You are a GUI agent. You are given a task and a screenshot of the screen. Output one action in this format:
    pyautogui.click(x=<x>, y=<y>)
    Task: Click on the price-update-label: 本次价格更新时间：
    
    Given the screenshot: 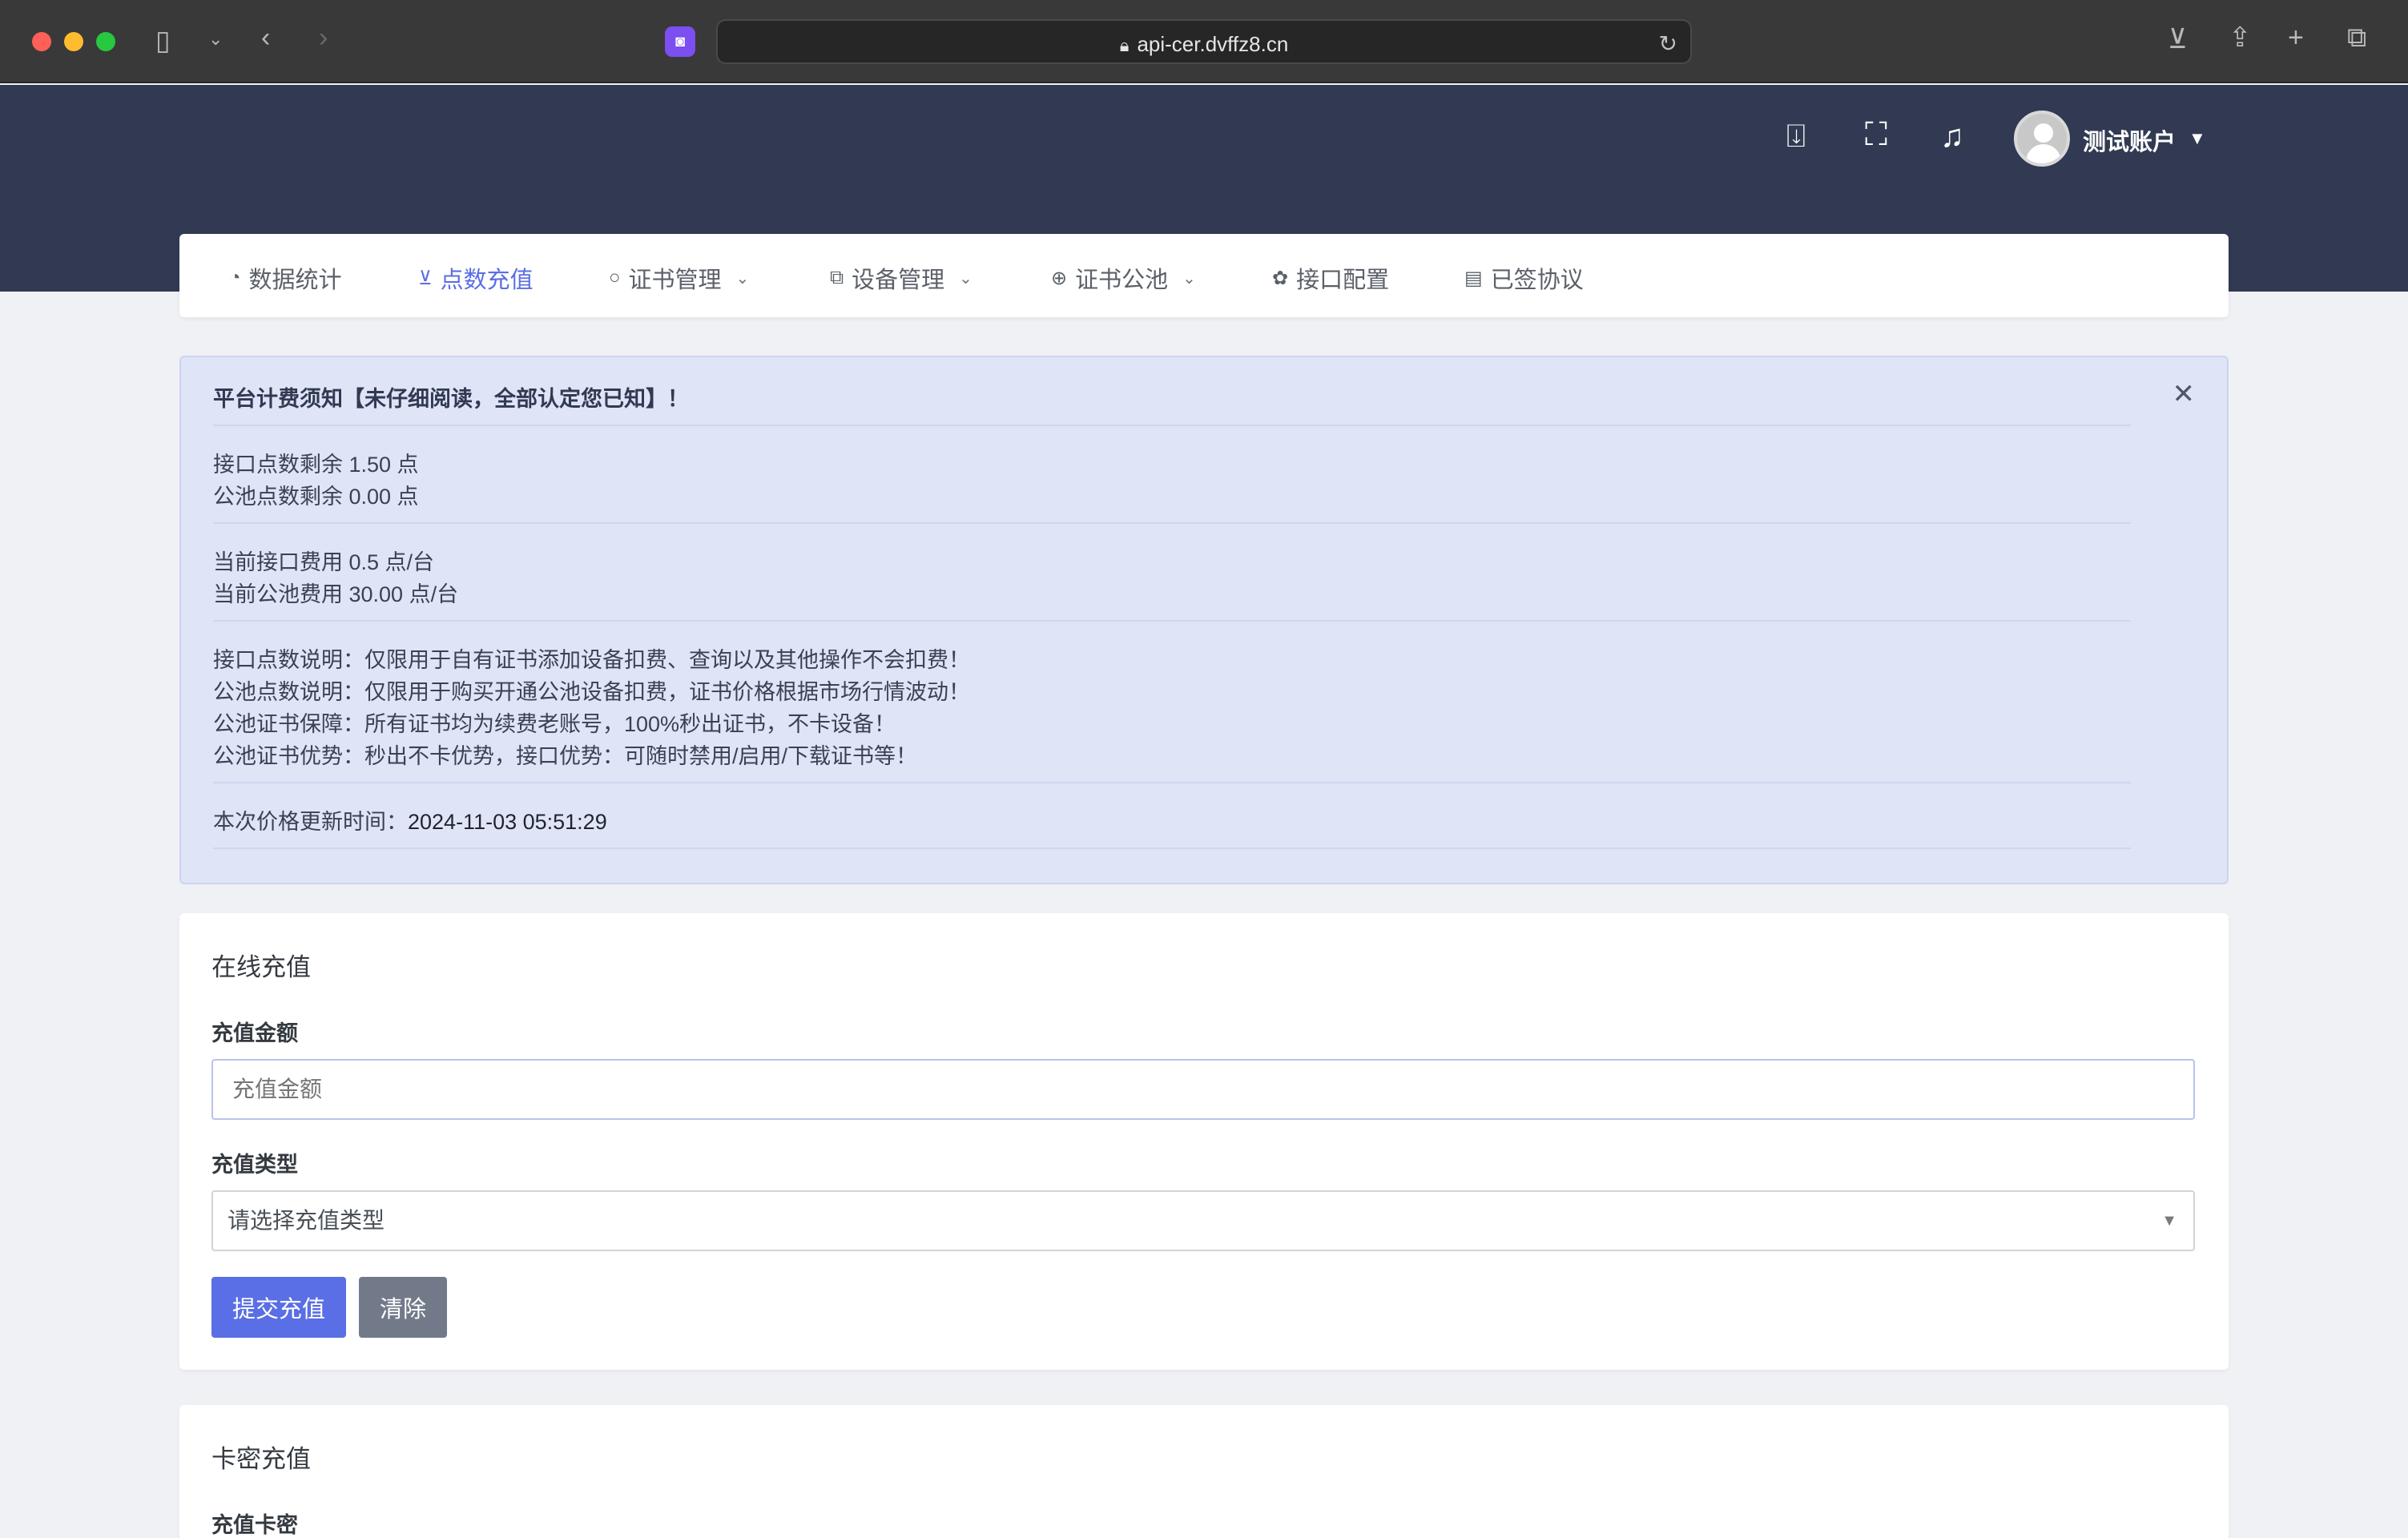 What is the action you would take?
    pyautogui.click(x=310, y=822)
    